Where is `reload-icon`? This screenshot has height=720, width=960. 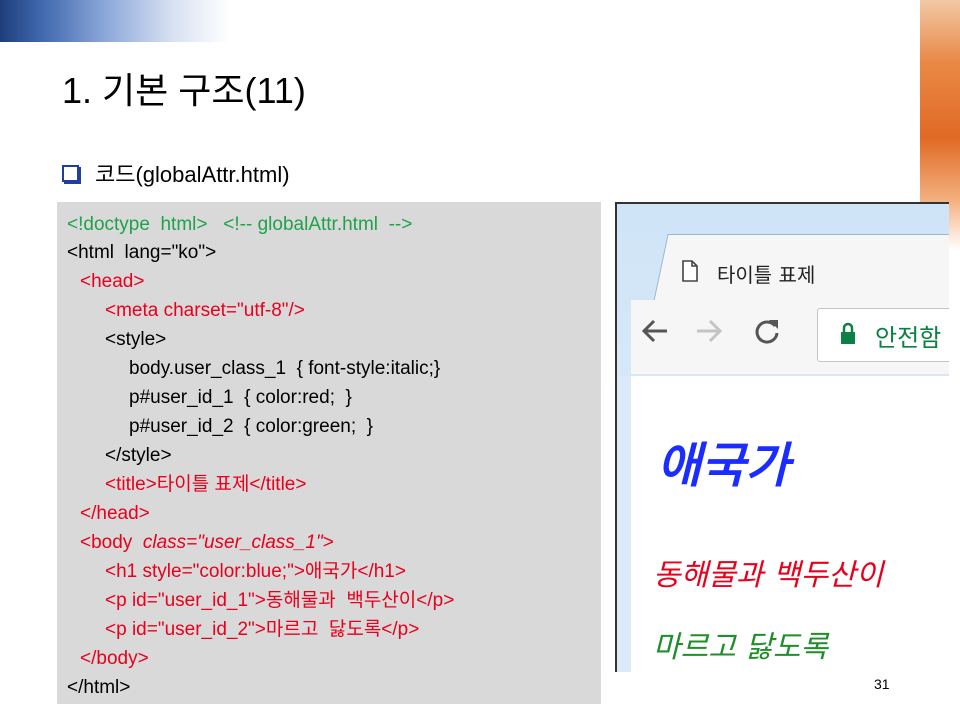 reload-icon is located at coordinates (767, 331).